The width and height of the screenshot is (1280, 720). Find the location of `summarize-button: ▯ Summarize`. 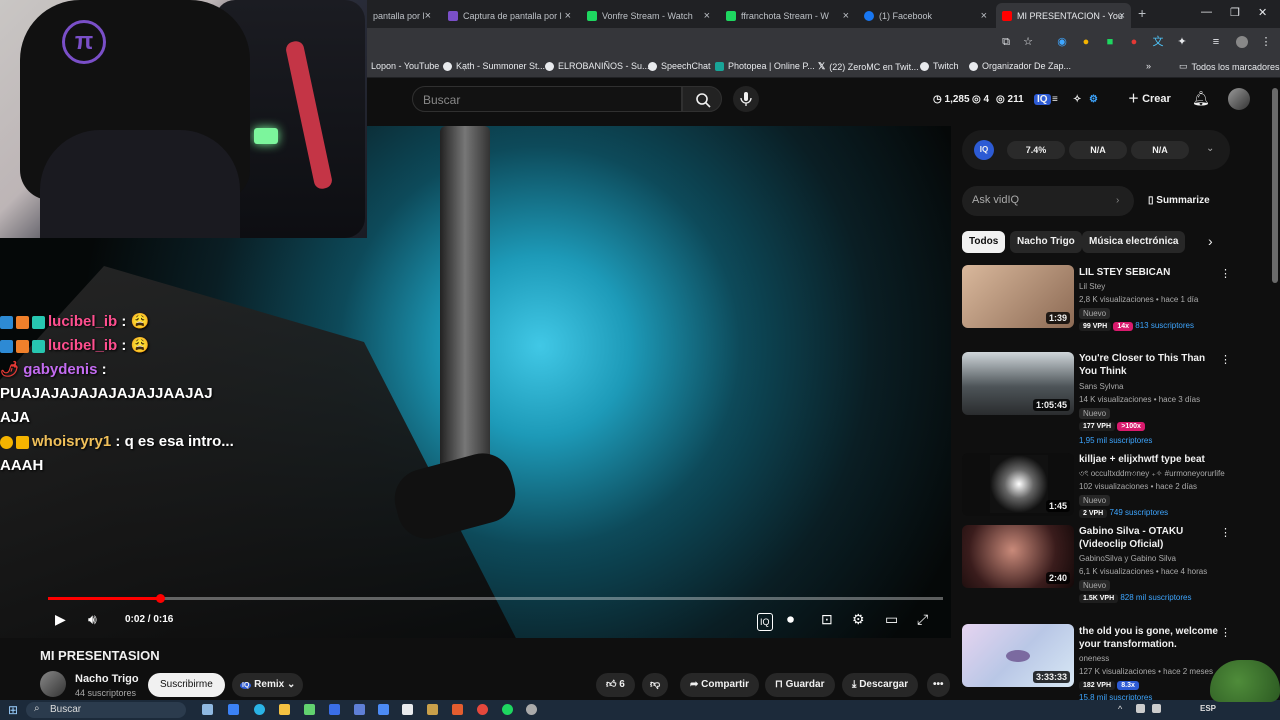

summarize-button: ▯ Summarize is located at coordinates (1179, 200).